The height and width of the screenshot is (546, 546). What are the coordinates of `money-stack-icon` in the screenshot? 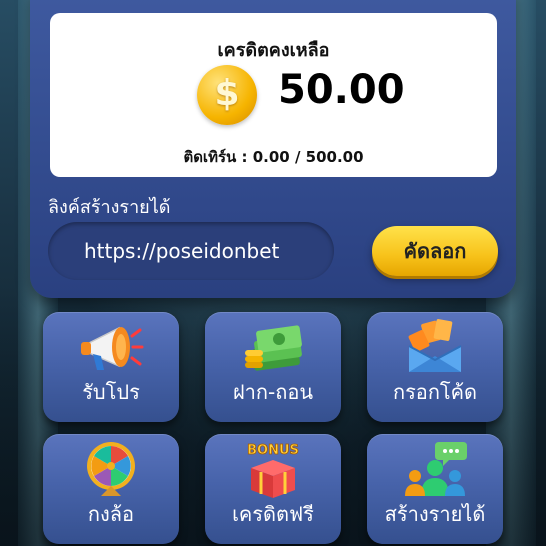 It's located at (273, 348).